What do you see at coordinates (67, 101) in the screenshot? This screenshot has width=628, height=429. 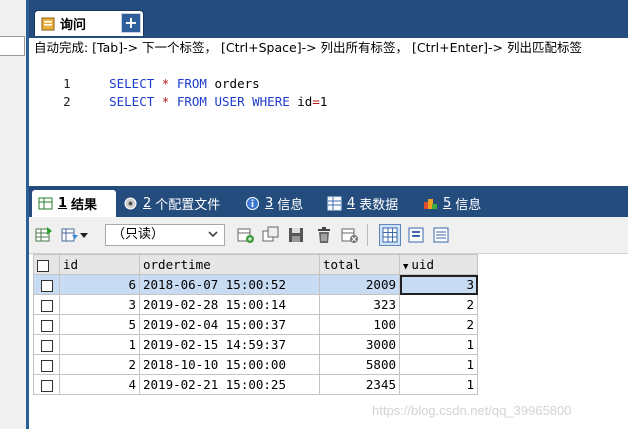 I see `line-number: 2` at bounding box center [67, 101].